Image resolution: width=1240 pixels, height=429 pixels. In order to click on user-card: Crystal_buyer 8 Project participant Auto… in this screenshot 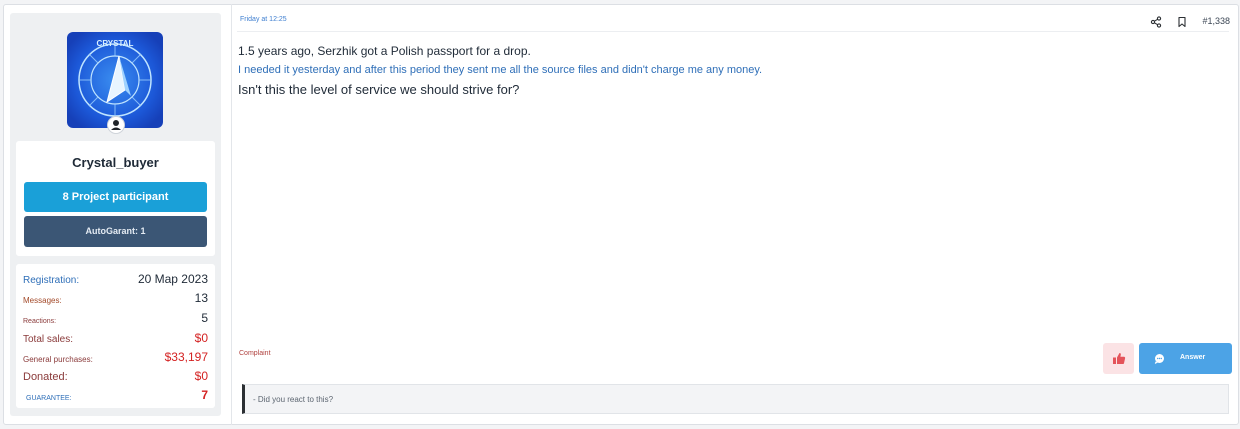, I will do `click(115, 198)`.